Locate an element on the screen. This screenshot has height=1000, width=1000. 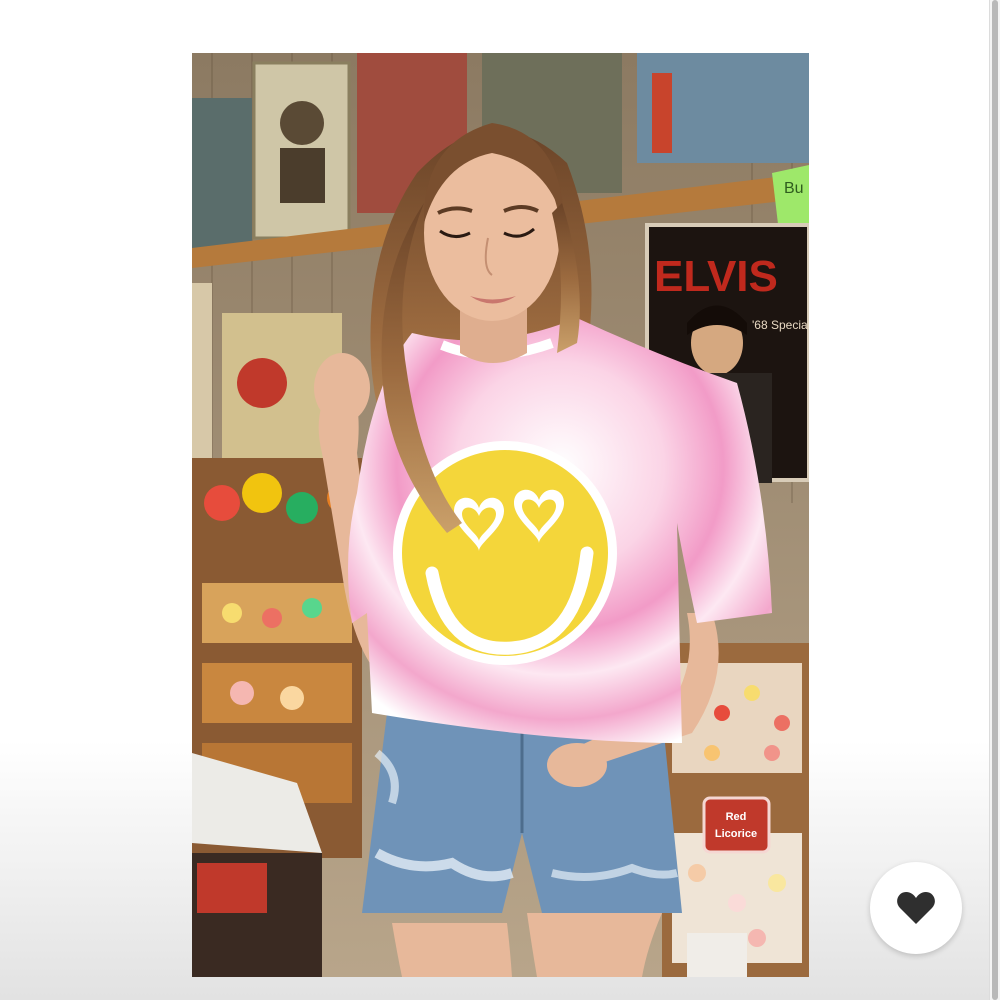
candy-sign-line1: Red is located at coordinates (736, 817).